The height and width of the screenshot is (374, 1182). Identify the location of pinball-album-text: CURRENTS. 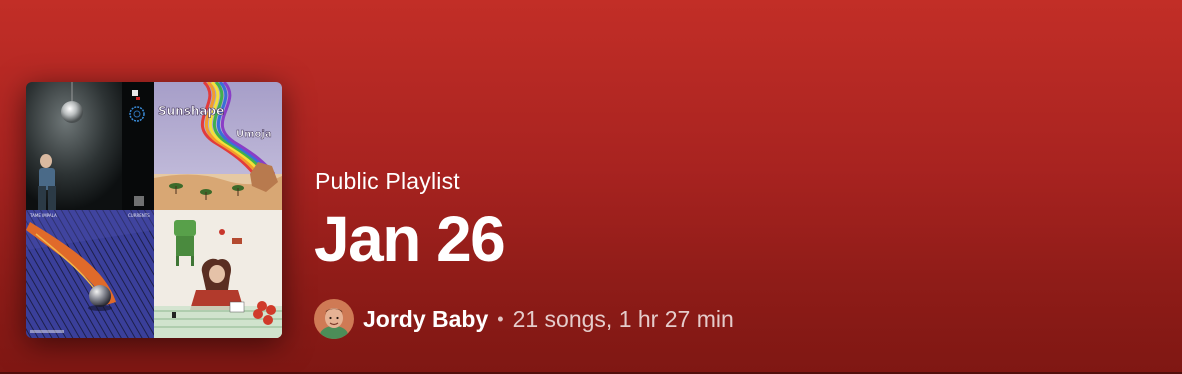
(139, 215).